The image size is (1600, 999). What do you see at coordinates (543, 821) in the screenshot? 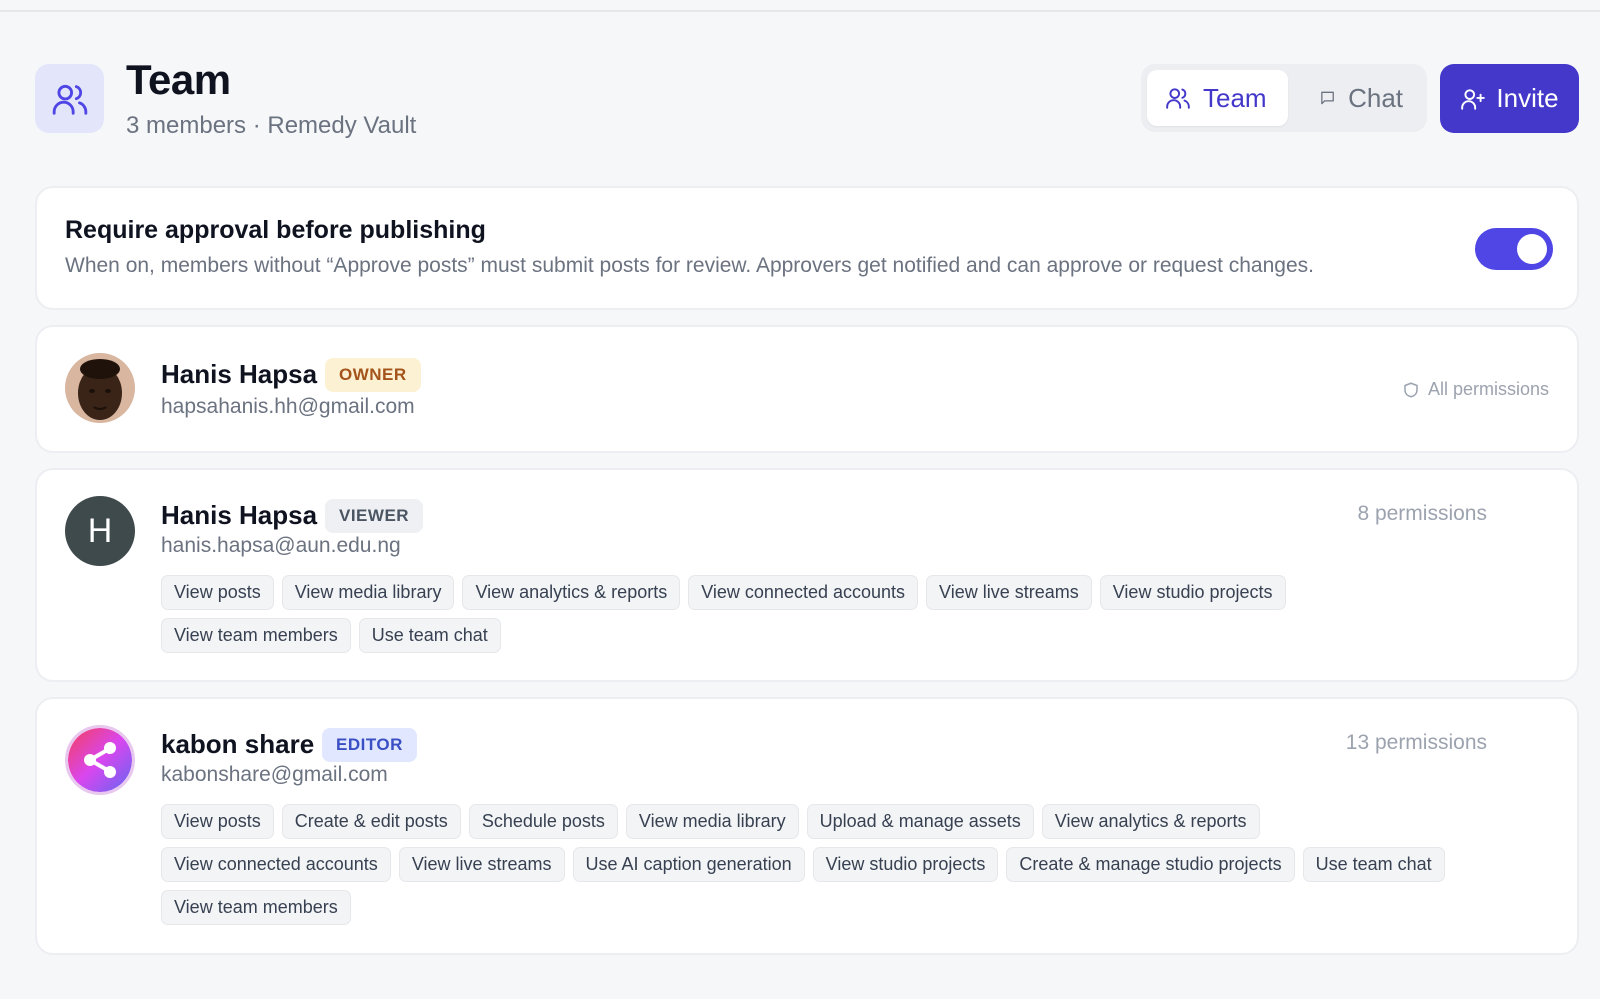
I see `permission-chip: Schedule posts` at bounding box center [543, 821].